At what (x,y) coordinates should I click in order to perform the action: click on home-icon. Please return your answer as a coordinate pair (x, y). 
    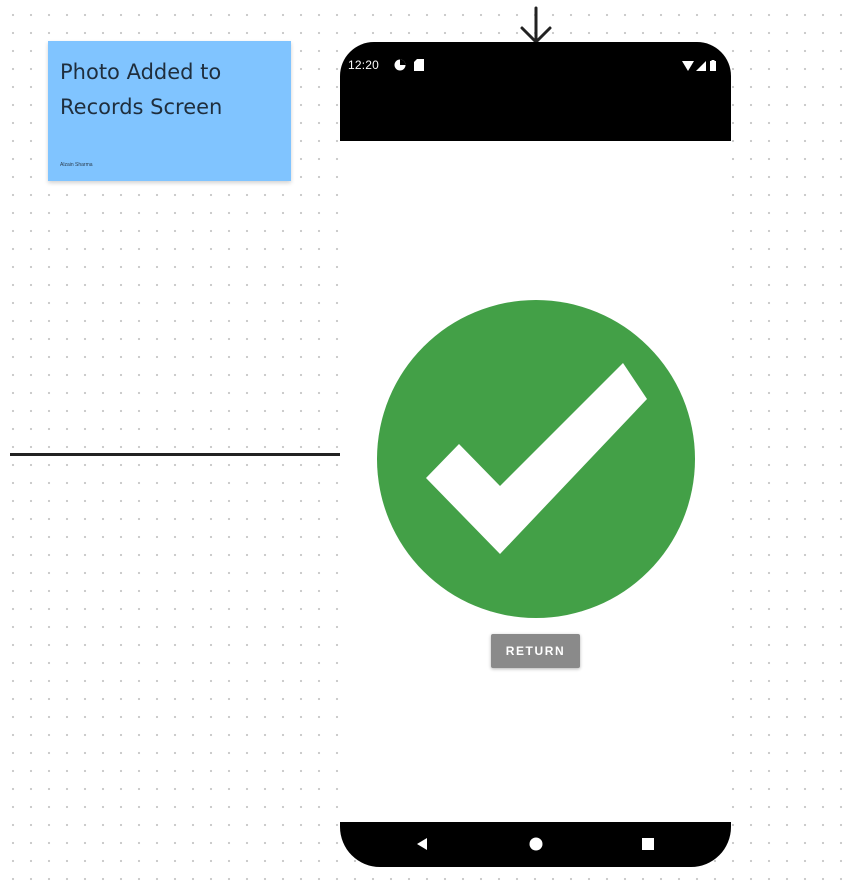
    Looking at the image, I should click on (536, 844).